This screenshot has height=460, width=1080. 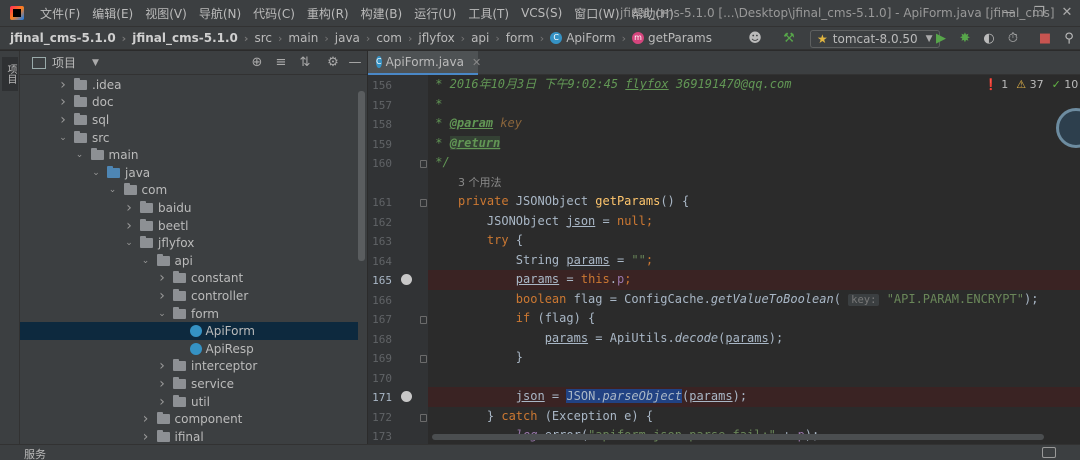 What do you see at coordinates (755, 39) in the screenshot?
I see `user-icon: ☻` at bounding box center [755, 39].